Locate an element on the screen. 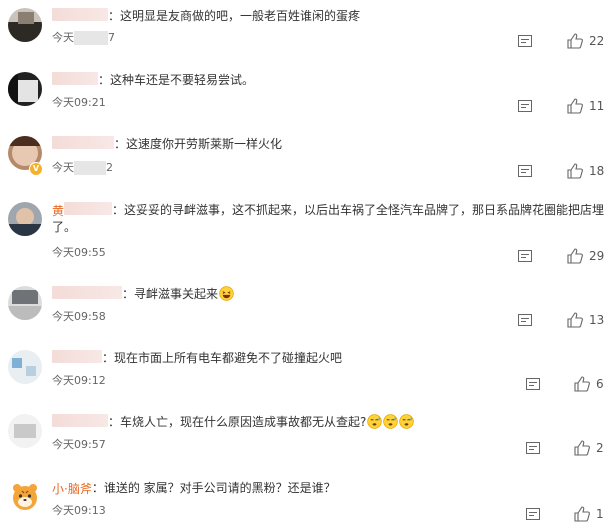 The width and height of the screenshot is (613, 528). like-count: 22 is located at coordinates (597, 41).